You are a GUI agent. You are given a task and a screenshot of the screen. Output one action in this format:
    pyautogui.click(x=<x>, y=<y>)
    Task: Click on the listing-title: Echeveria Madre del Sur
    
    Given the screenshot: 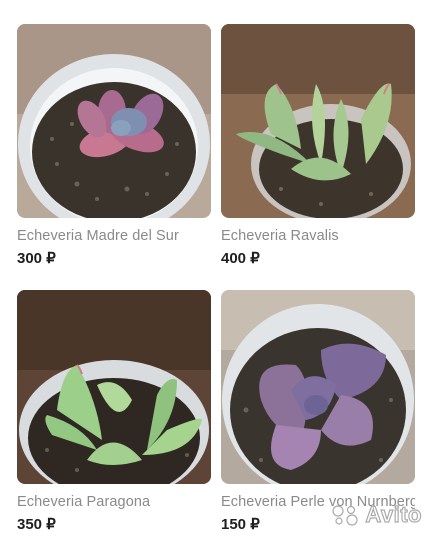 What is the action you would take?
    pyautogui.click(x=114, y=236)
    